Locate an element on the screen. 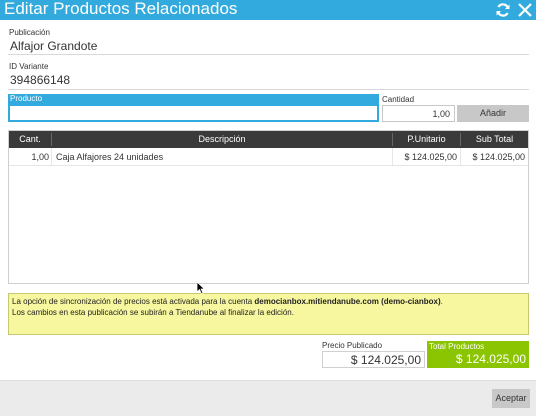 The width and height of the screenshot is (536, 416). notice-suffix: . is located at coordinates (441, 301).